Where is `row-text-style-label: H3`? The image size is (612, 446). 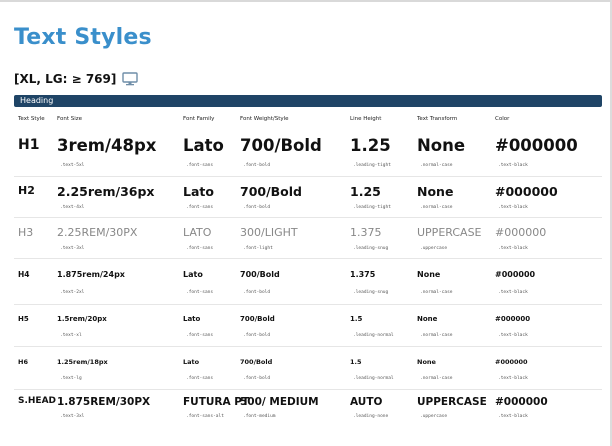
row-text-style-label: H3 is located at coordinates (26, 232).